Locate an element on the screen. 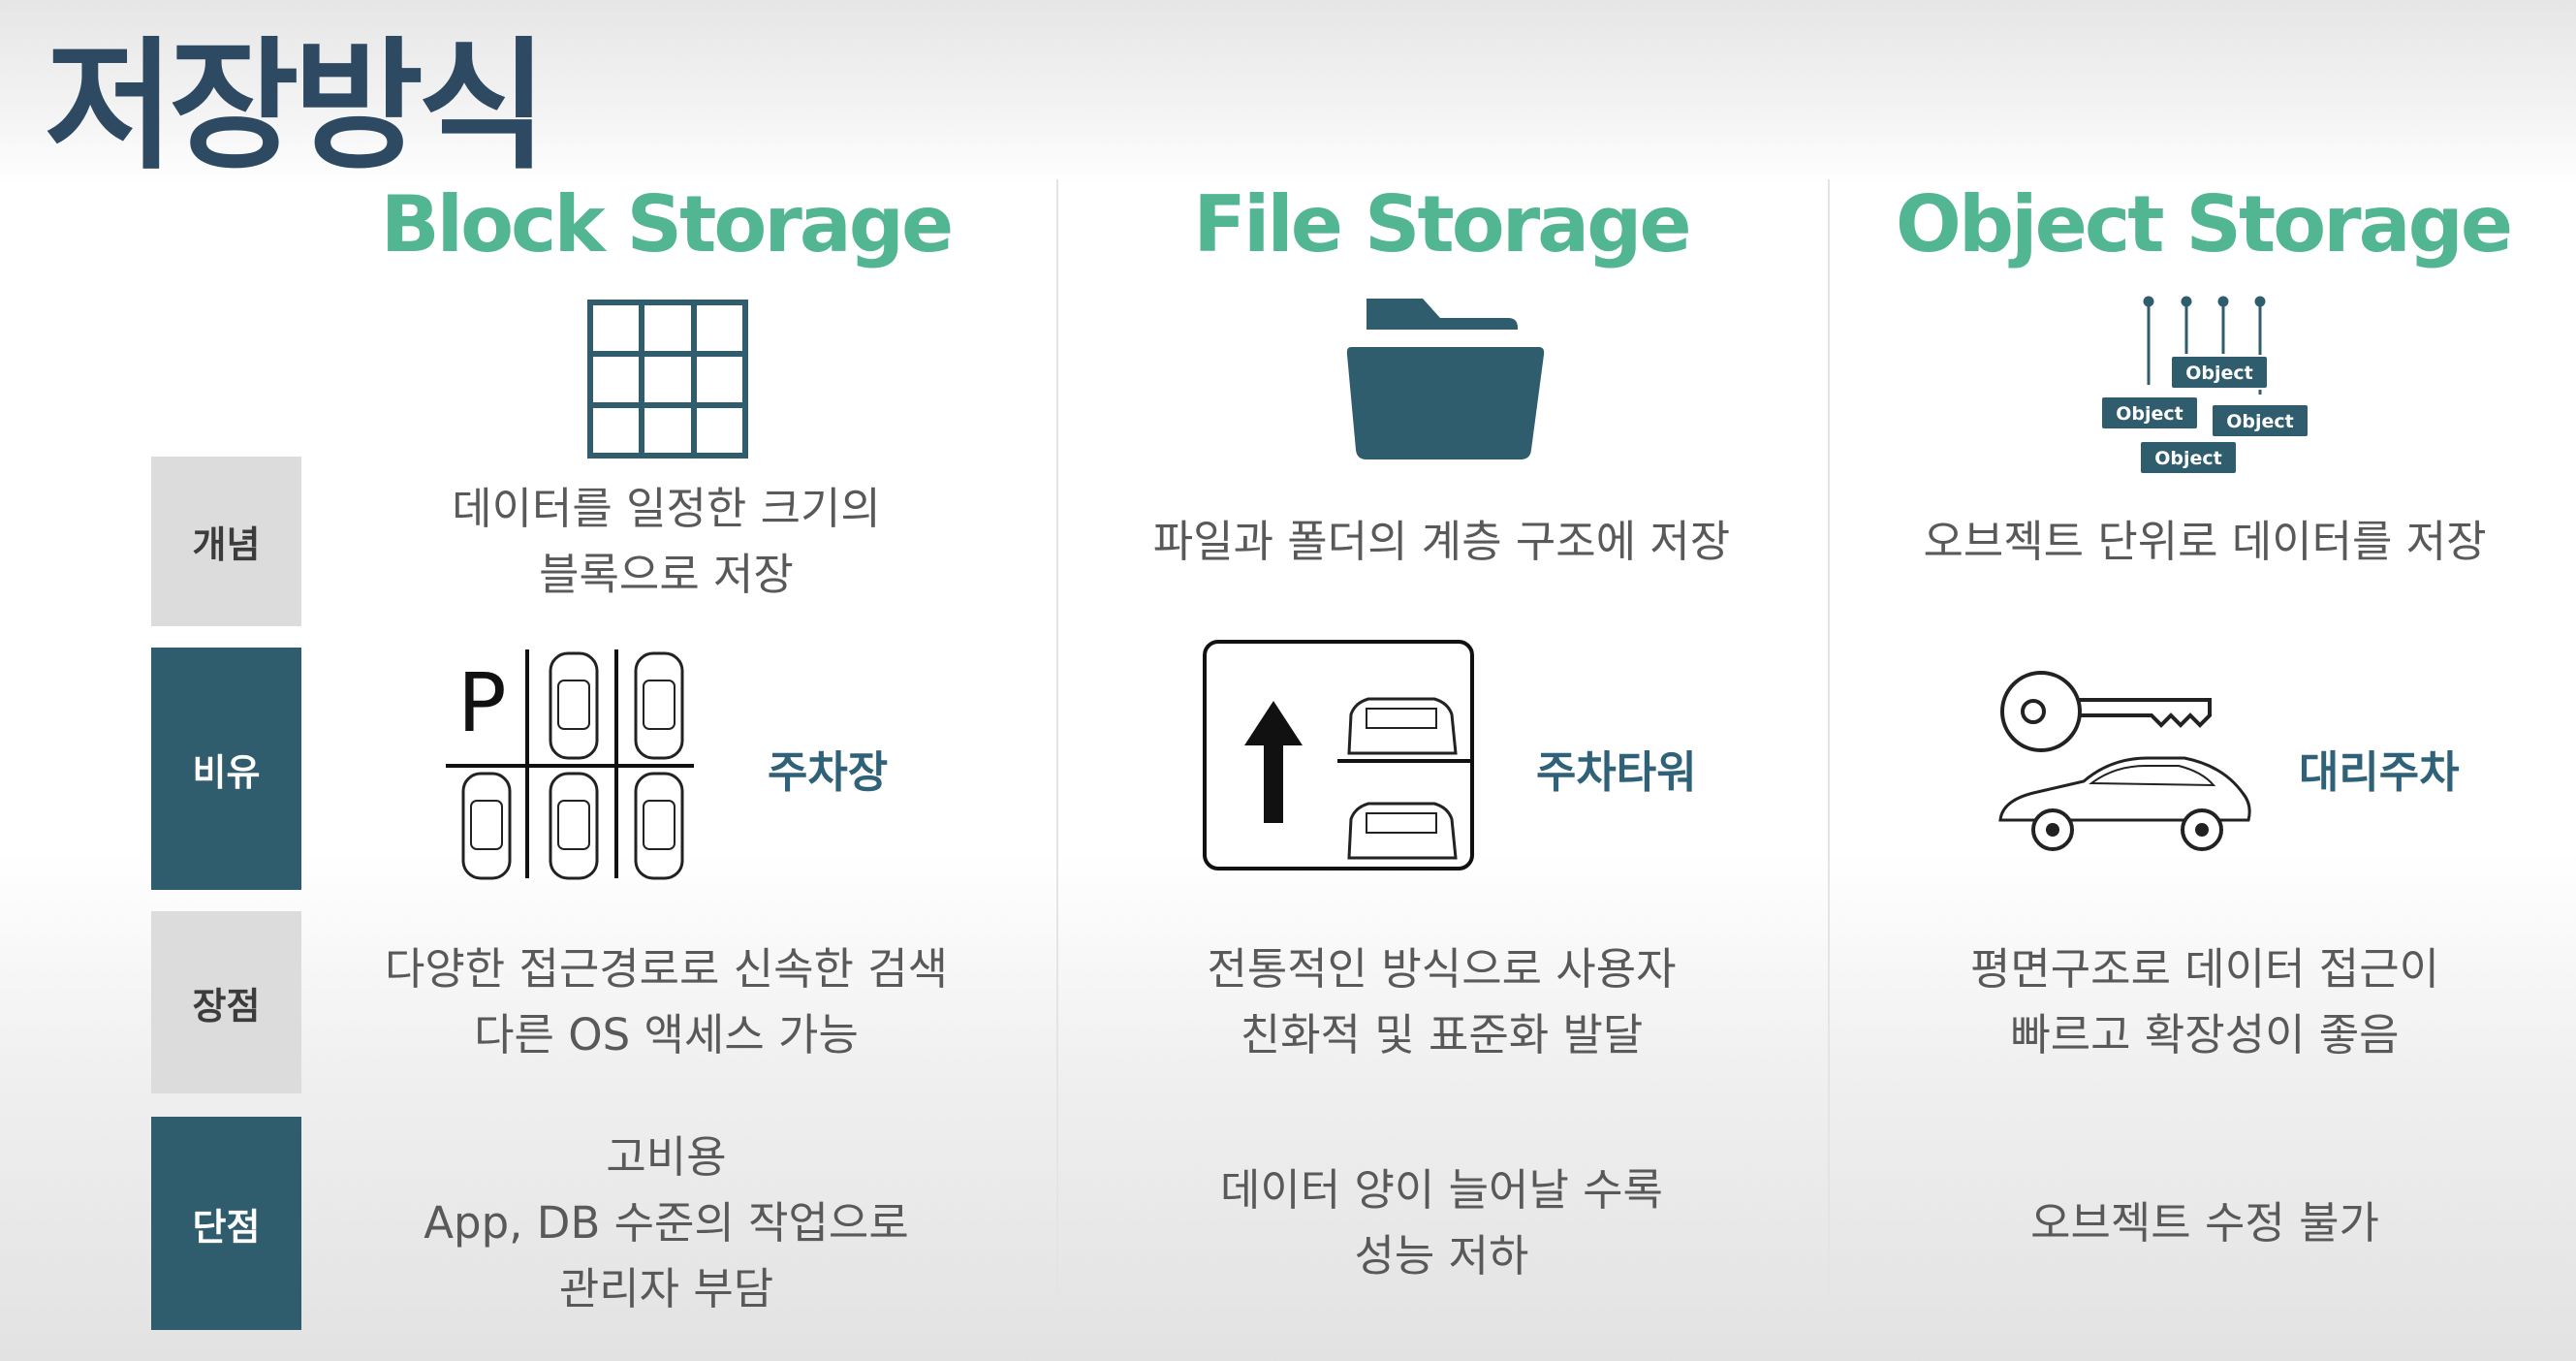 Image resolution: width=2576 pixels, height=1361 pixels. text-line: 블록으로 저장 is located at coordinates (666, 574).